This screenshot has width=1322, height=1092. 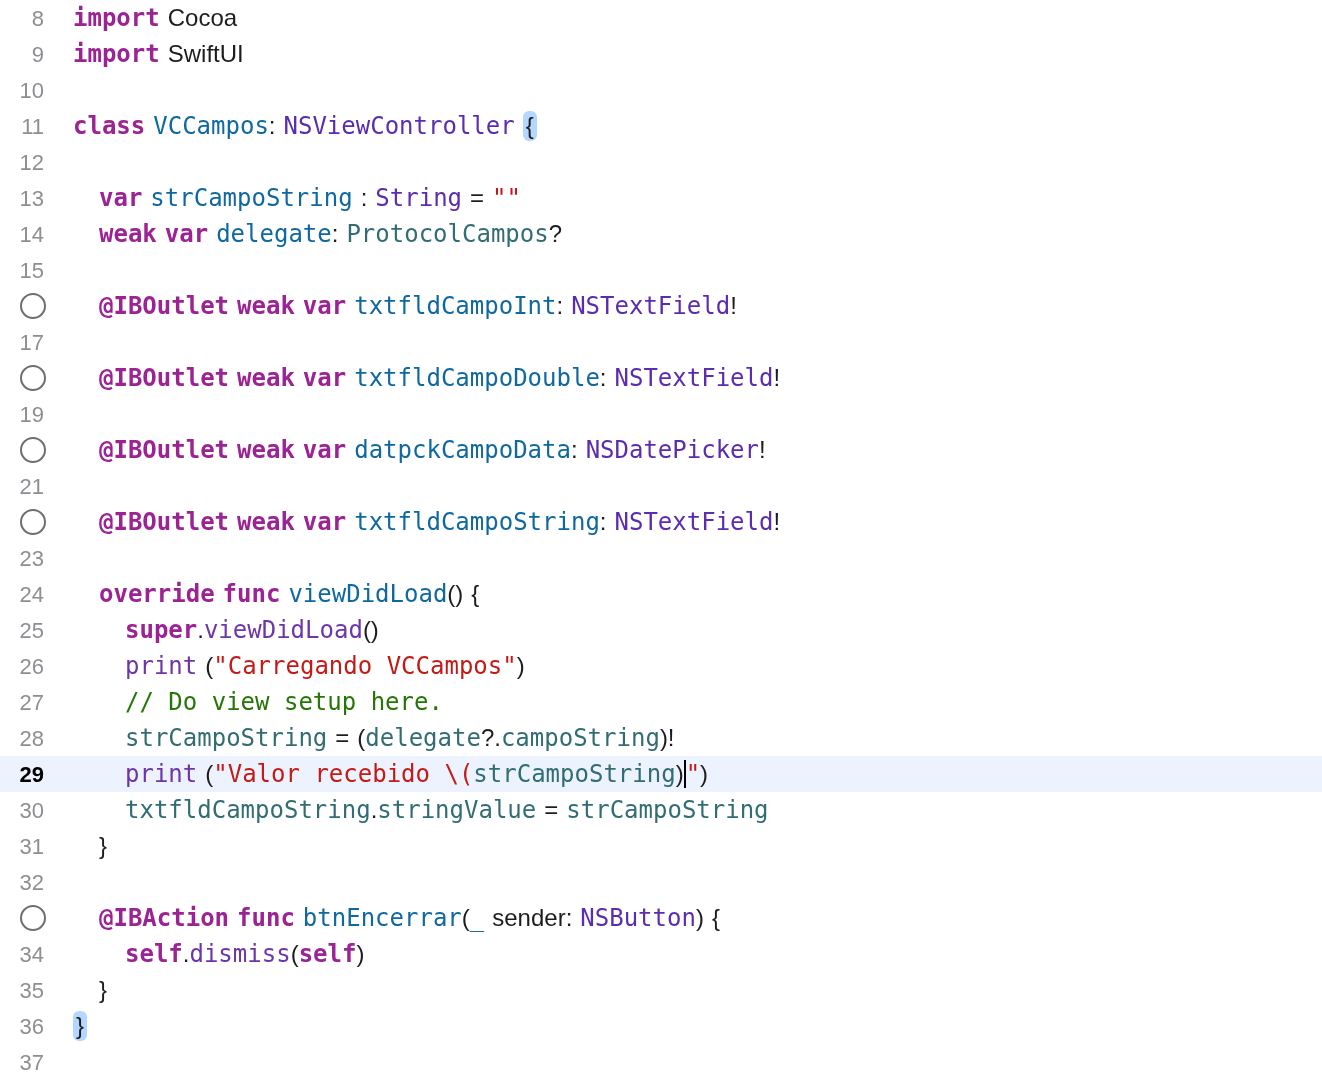 I want to click on line-number: 9, so click(x=37, y=54).